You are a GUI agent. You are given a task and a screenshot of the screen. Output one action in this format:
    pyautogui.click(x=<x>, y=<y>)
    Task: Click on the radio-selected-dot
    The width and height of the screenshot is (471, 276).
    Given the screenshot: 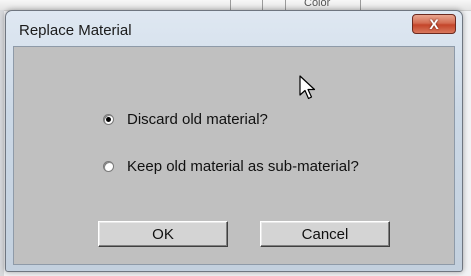 What is the action you would take?
    pyautogui.click(x=108, y=119)
    